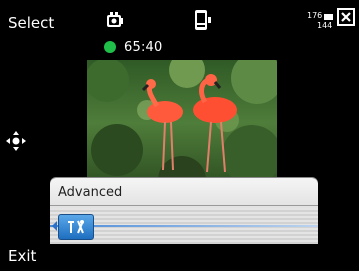  What do you see at coordinates (90, 192) in the screenshot?
I see `panel-title: Advanced` at bounding box center [90, 192].